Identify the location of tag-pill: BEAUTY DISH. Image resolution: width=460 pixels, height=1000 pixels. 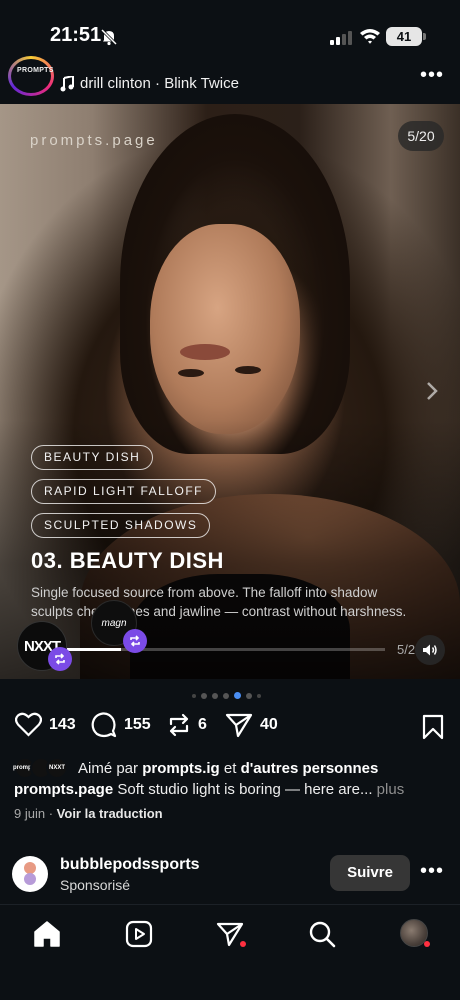
(92, 457).